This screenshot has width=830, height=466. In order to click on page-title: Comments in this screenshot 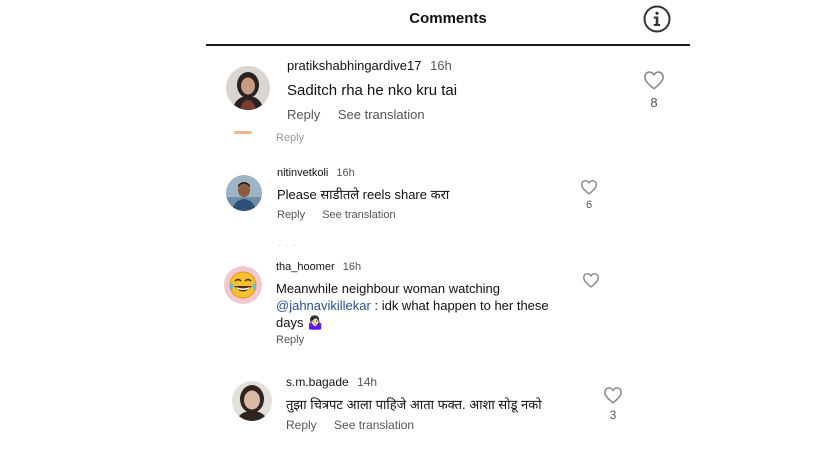, I will do `click(448, 18)`.